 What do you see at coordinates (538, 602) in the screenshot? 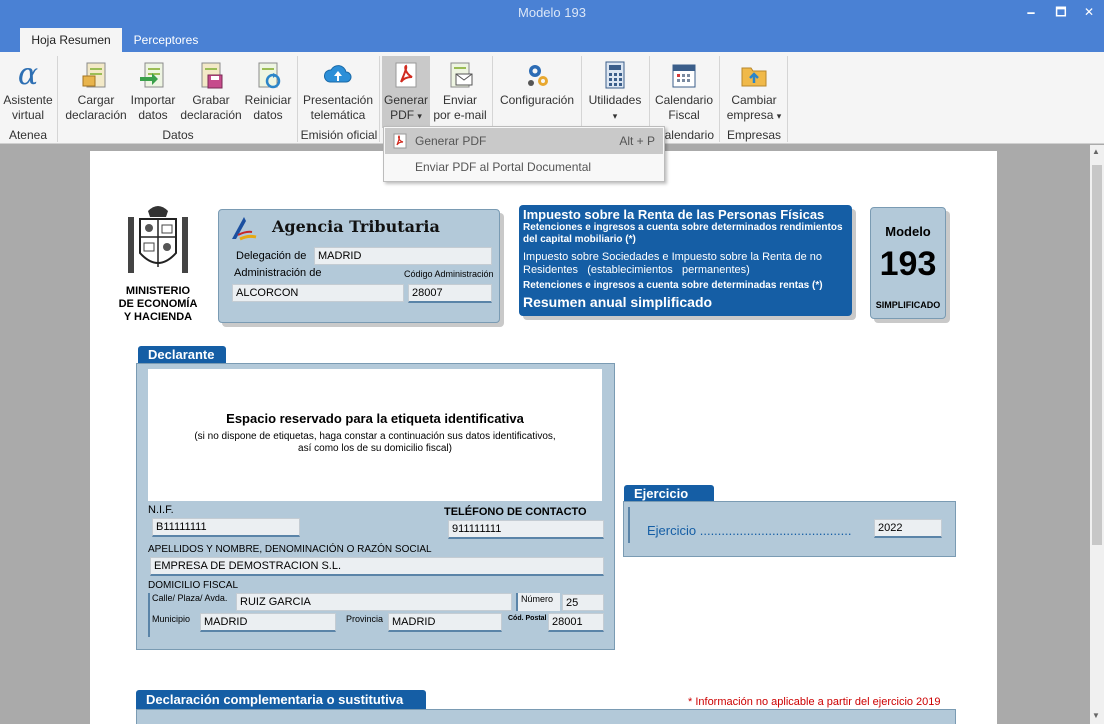
I see `numero-label-cell: Número` at bounding box center [538, 602].